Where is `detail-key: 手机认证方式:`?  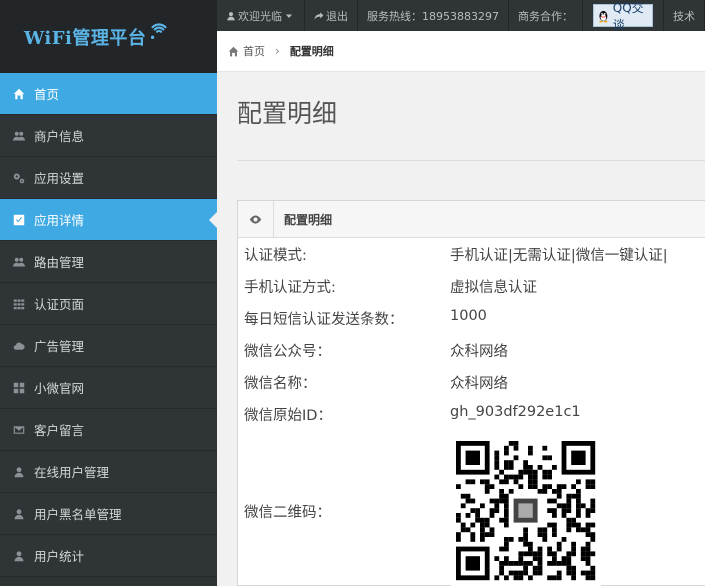 detail-key: 手机认证方式: is located at coordinates (290, 288).